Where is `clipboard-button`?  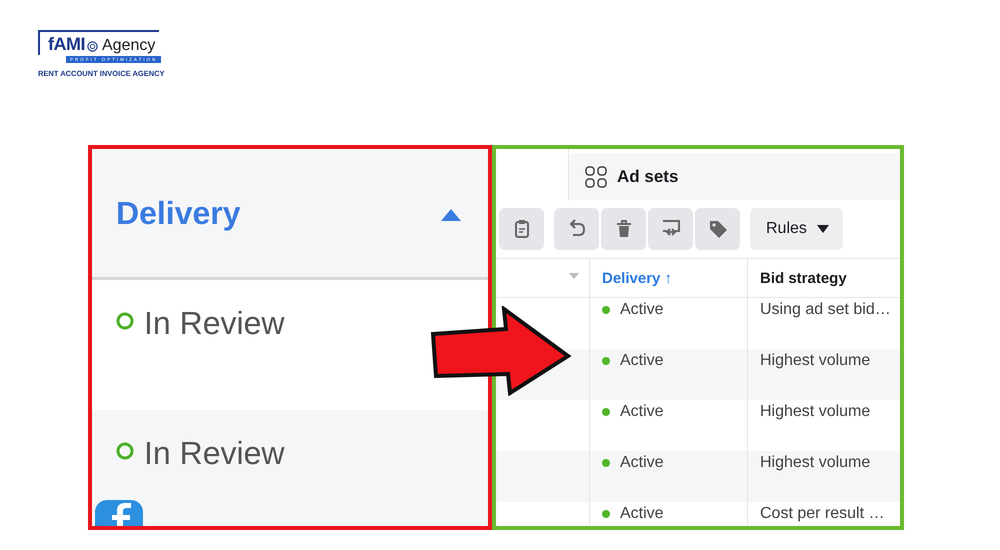
clipboard-button is located at coordinates (521, 229).